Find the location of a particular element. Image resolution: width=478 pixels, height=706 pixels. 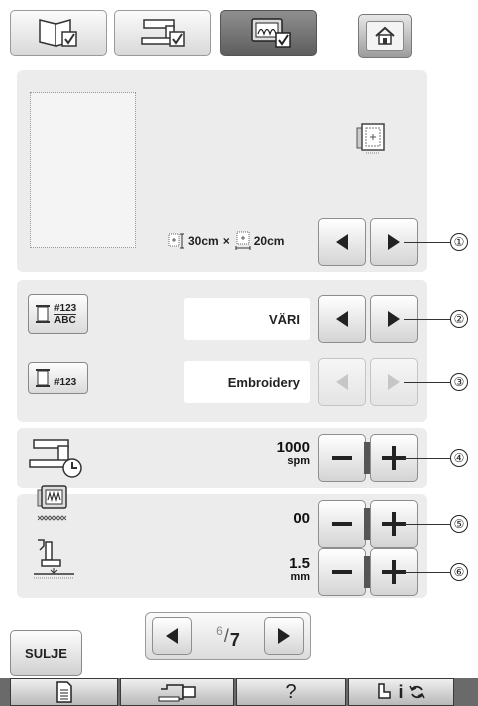

thread-number-label: #123 is located at coordinates (65, 308).